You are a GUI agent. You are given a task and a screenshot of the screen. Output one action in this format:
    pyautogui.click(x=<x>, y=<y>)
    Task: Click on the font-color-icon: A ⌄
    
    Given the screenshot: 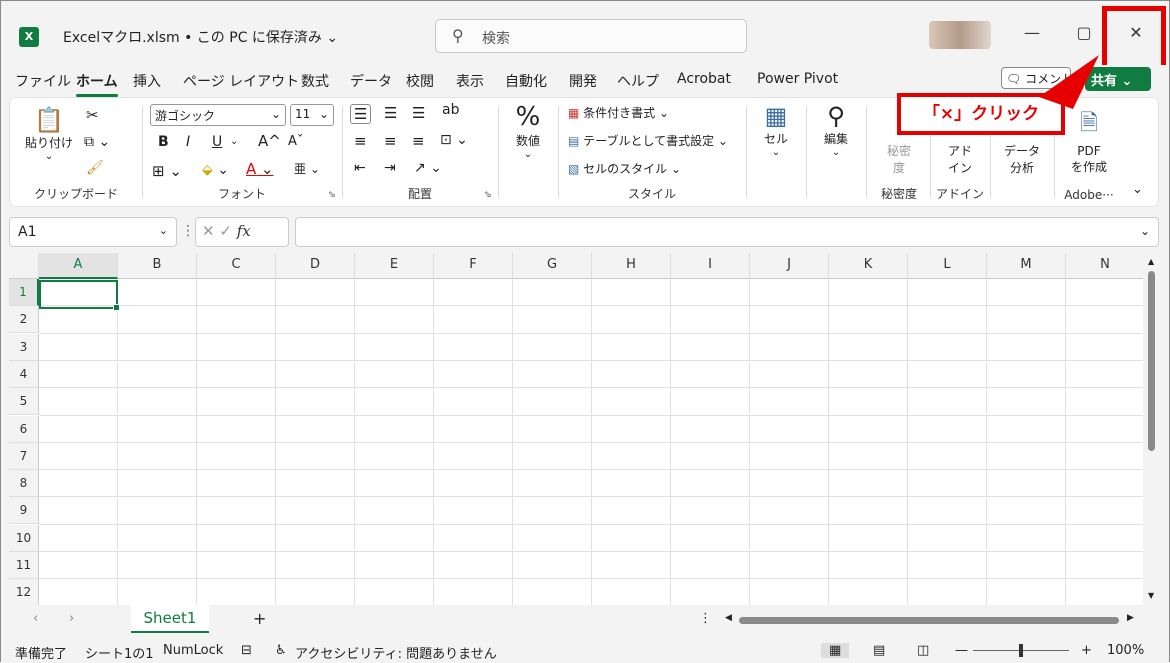 What is the action you would take?
    pyautogui.click(x=260, y=169)
    